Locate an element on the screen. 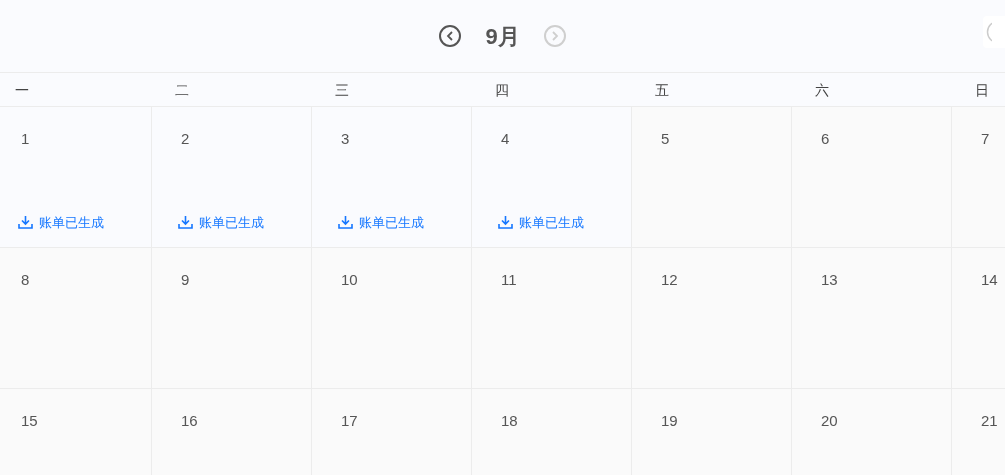  day-number: 6 is located at coordinates (825, 139).